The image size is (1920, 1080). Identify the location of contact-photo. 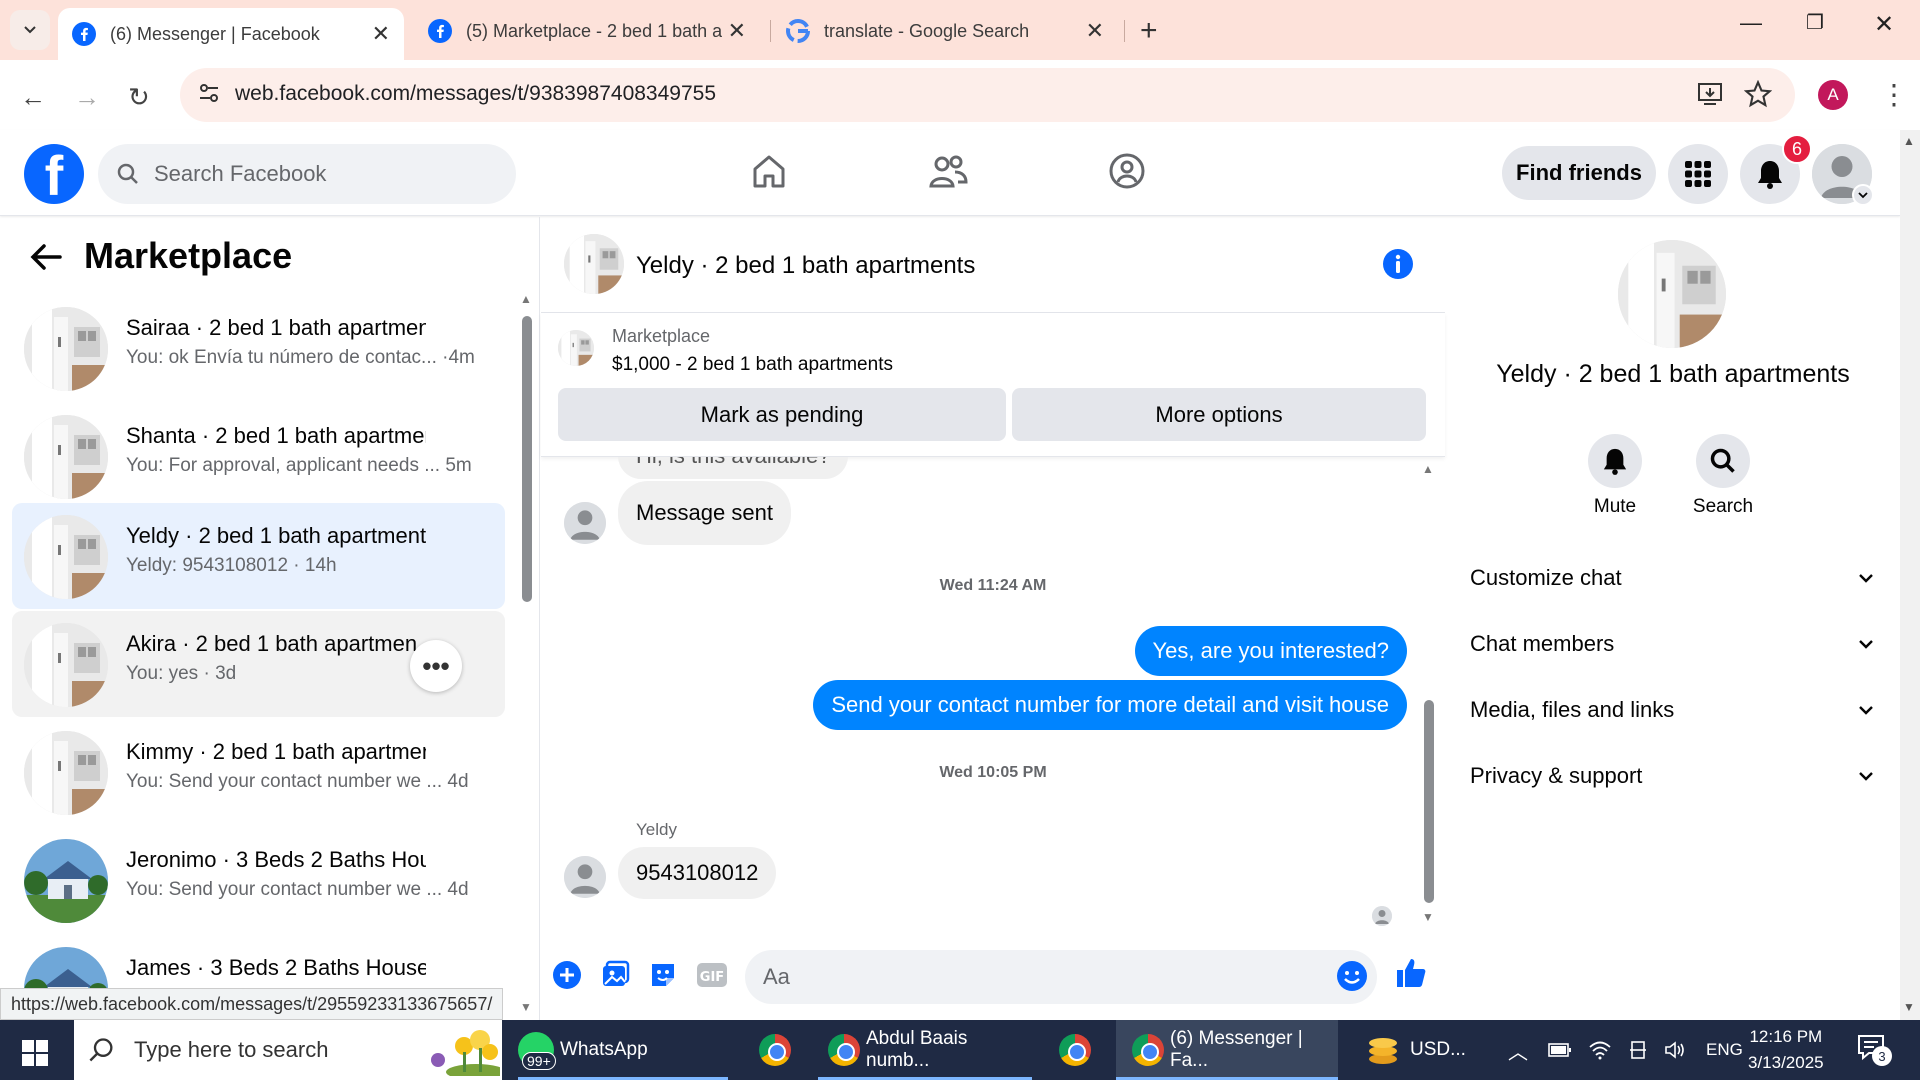
(1672, 294).